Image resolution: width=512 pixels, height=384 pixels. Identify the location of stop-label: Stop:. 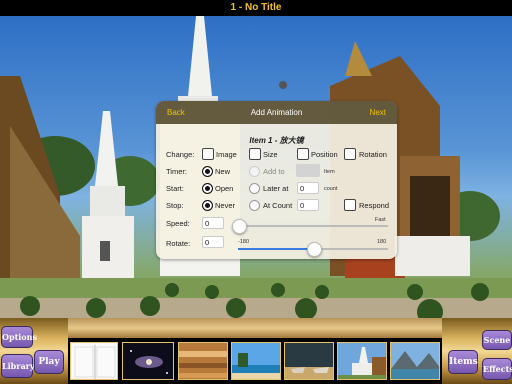
(175, 205).